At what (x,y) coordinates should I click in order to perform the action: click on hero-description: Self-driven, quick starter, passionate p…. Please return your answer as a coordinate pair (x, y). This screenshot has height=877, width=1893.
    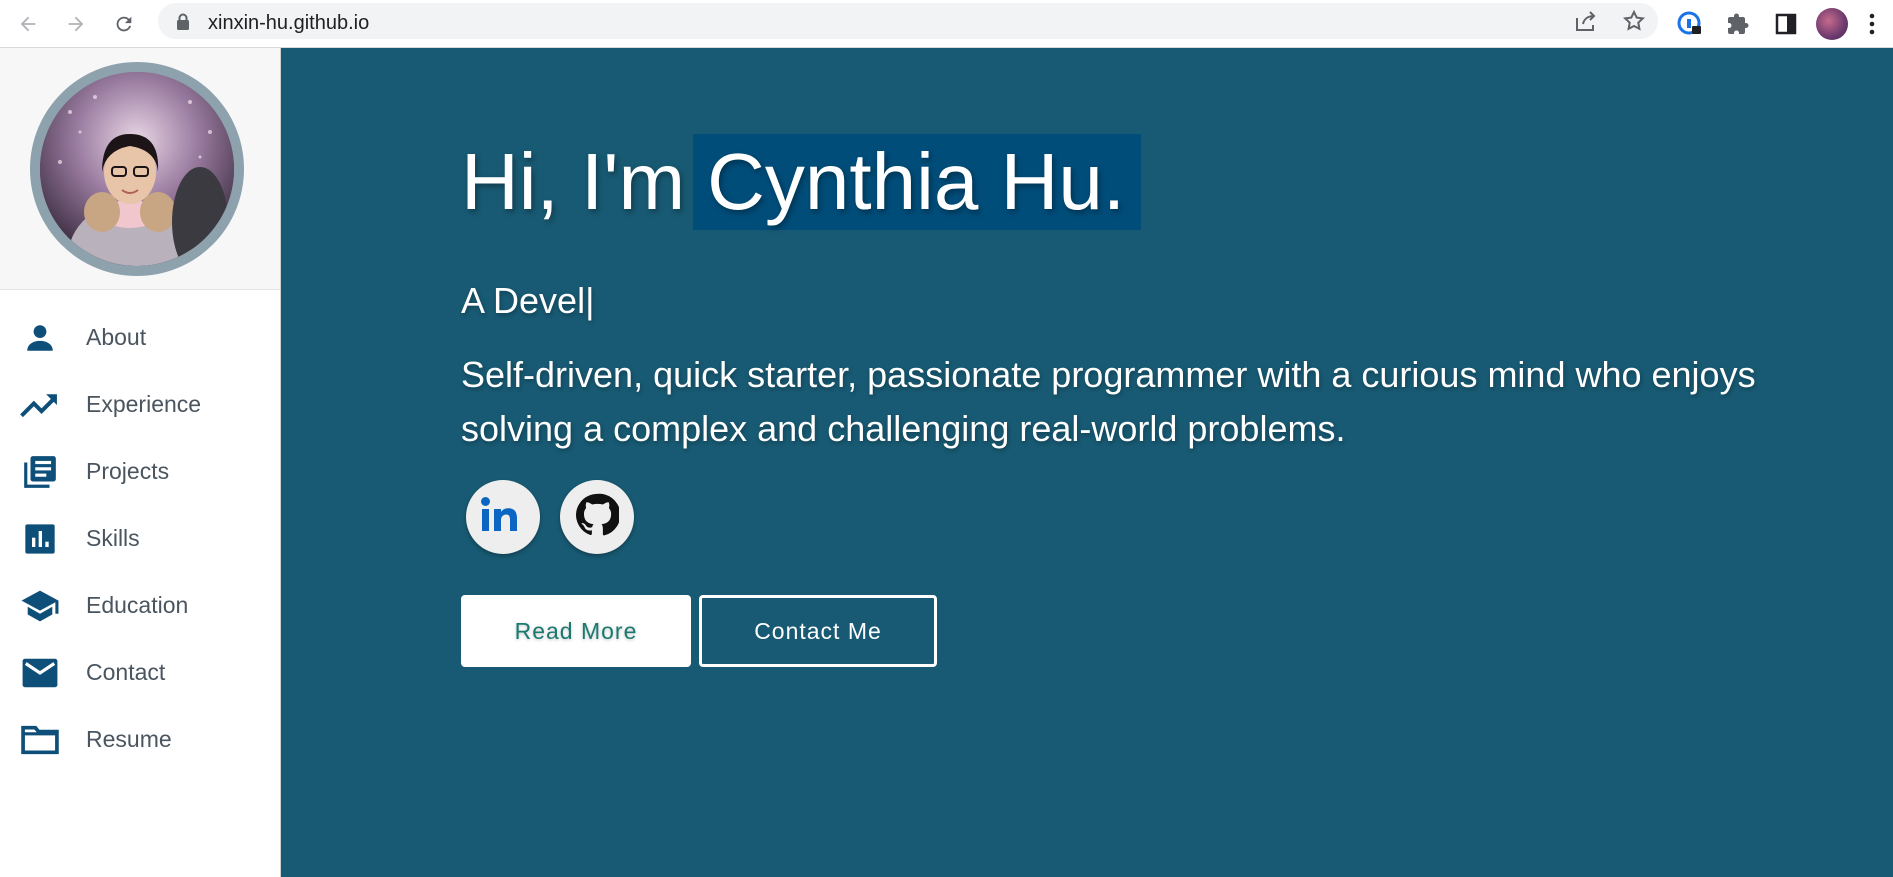
    Looking at the image, I should click on (1108, 401).